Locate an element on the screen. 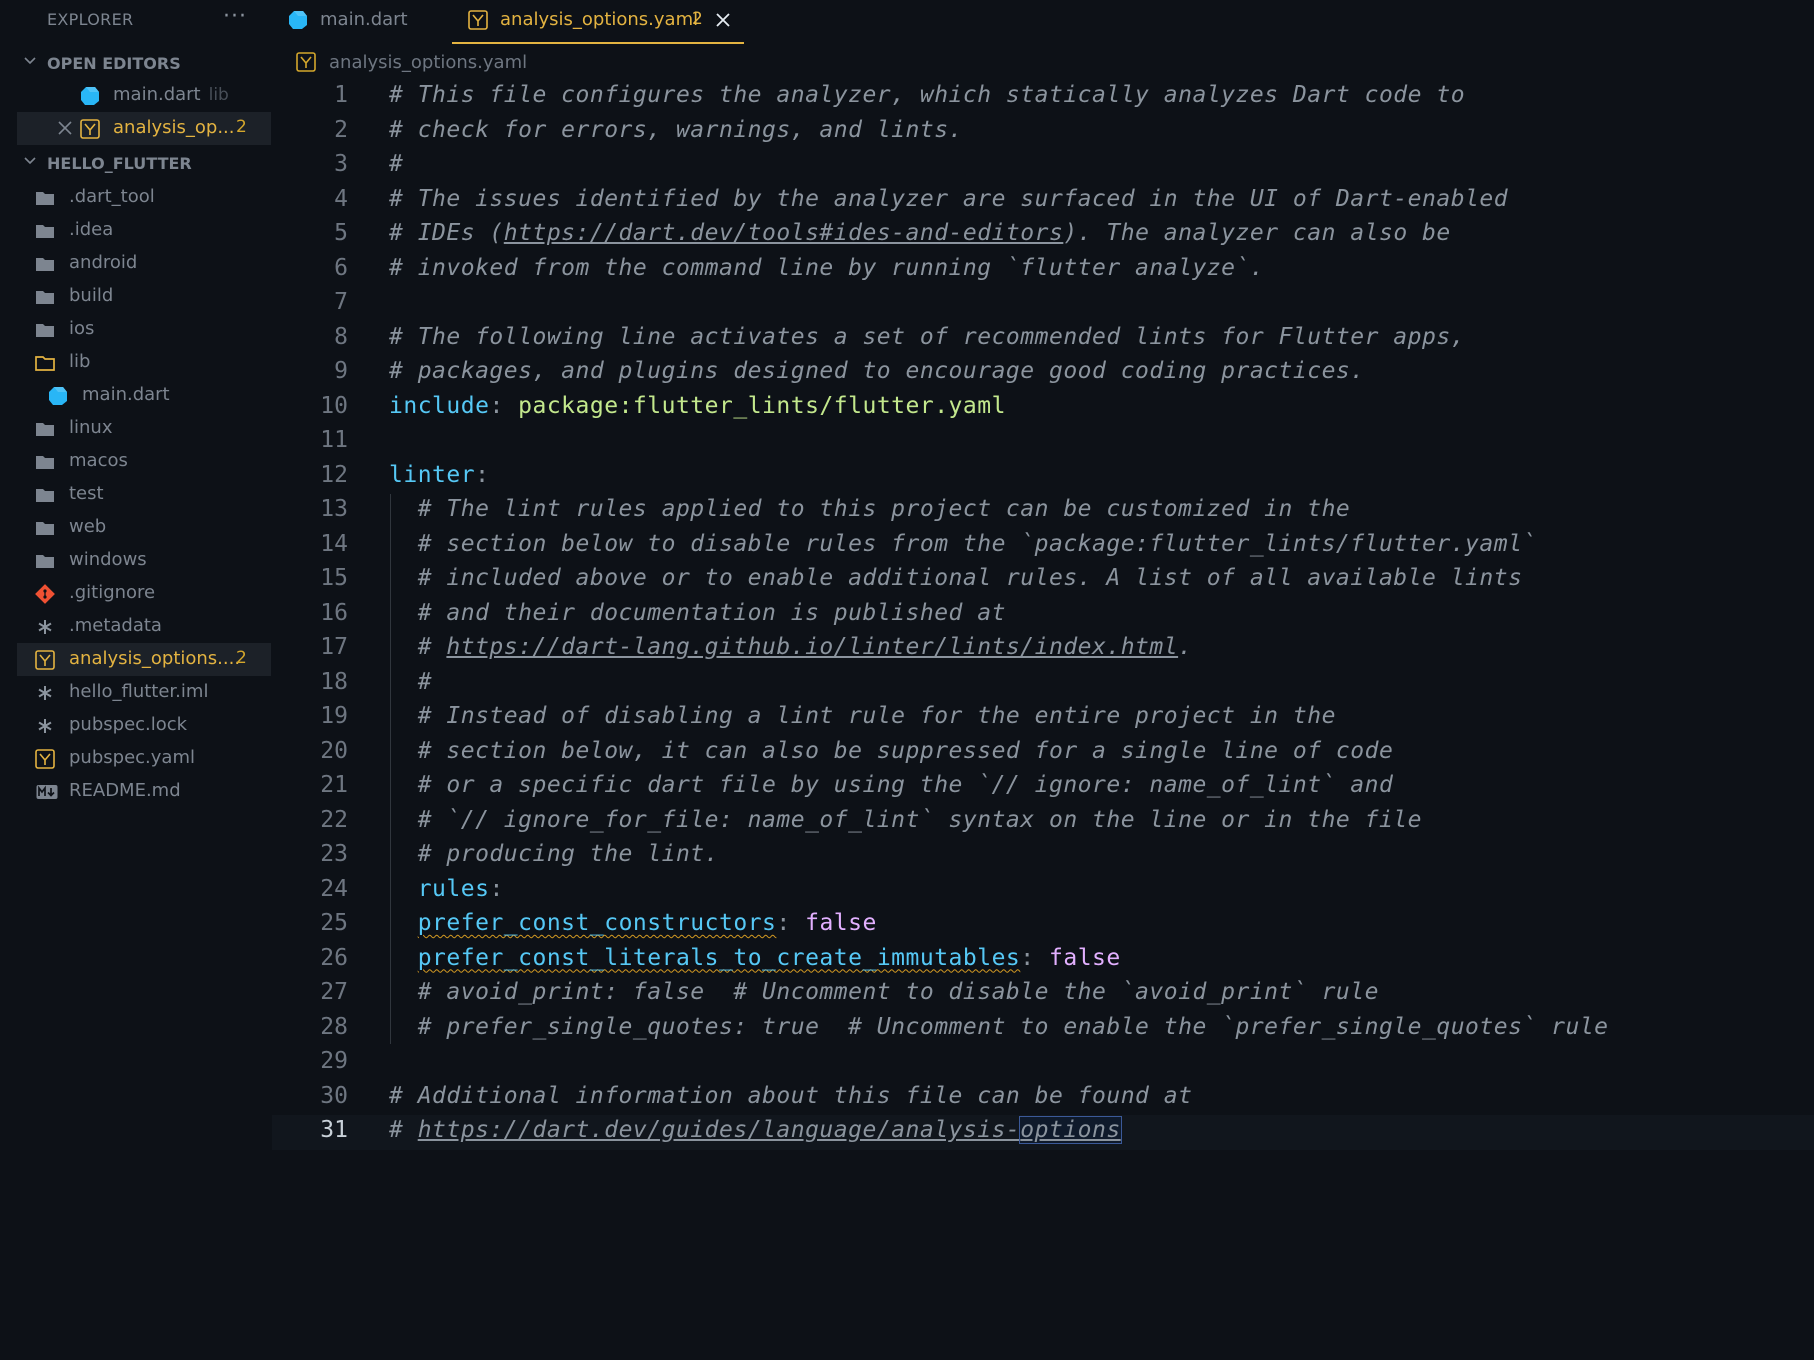 This screenshot has height=1360, width=1814. yaml-value: false is located at coordinates (841, 923).